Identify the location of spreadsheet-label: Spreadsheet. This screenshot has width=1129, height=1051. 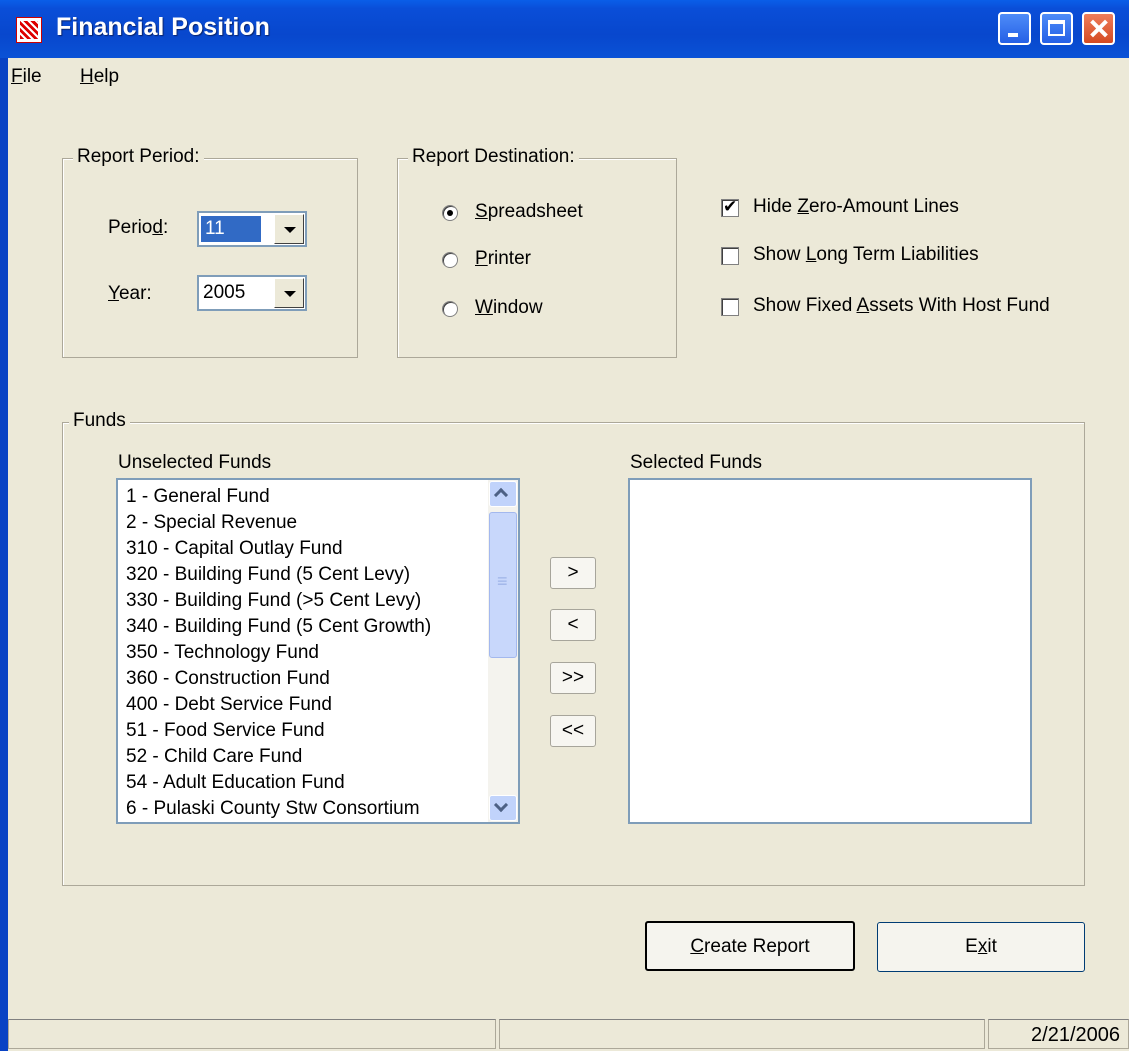
(529, 212).